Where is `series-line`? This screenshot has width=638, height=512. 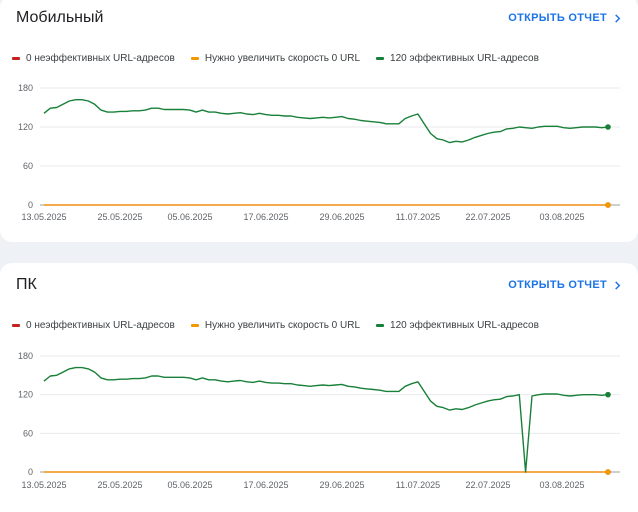
series-line is located at coordinates (326, 121).